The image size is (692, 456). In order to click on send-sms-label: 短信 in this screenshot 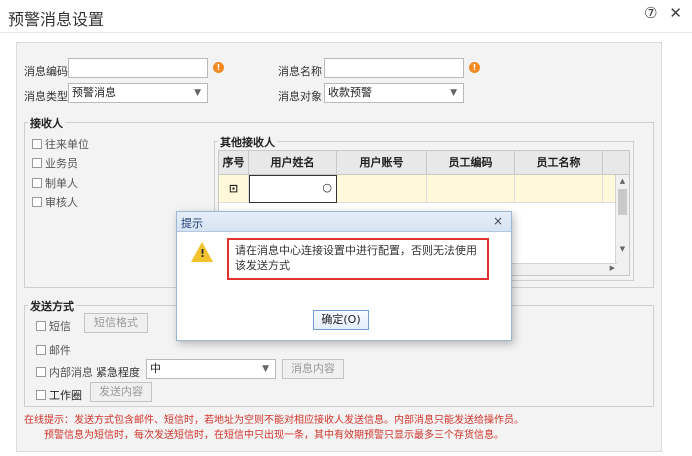, I will do `click(60, 326)`.